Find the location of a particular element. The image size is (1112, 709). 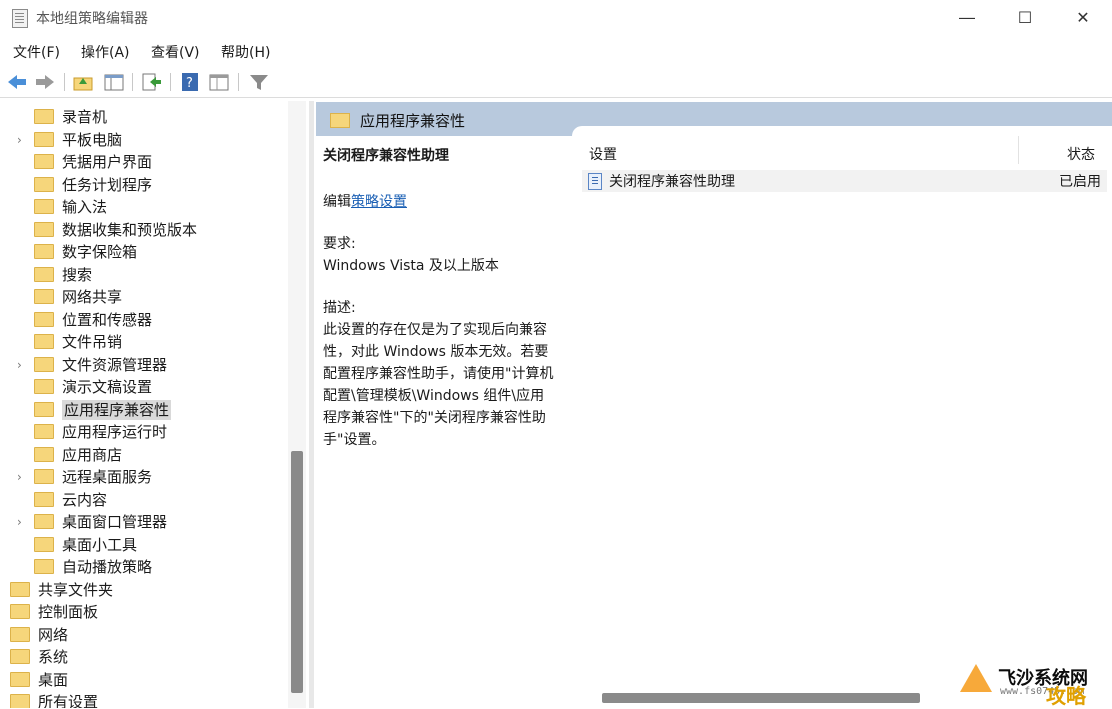

tree-item: 系统 is located at coordinates (39, 657).